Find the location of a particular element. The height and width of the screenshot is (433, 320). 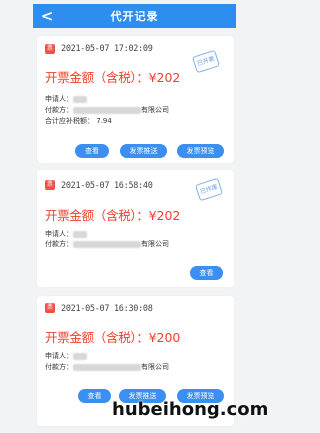

push-invoice-button: 发票推送 is located at coordinates (143, 151).